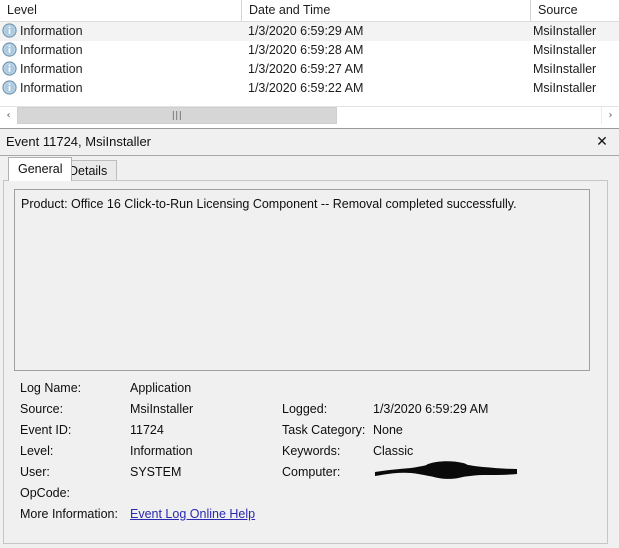  I want to click on label-user: User:, so click(35, 472).